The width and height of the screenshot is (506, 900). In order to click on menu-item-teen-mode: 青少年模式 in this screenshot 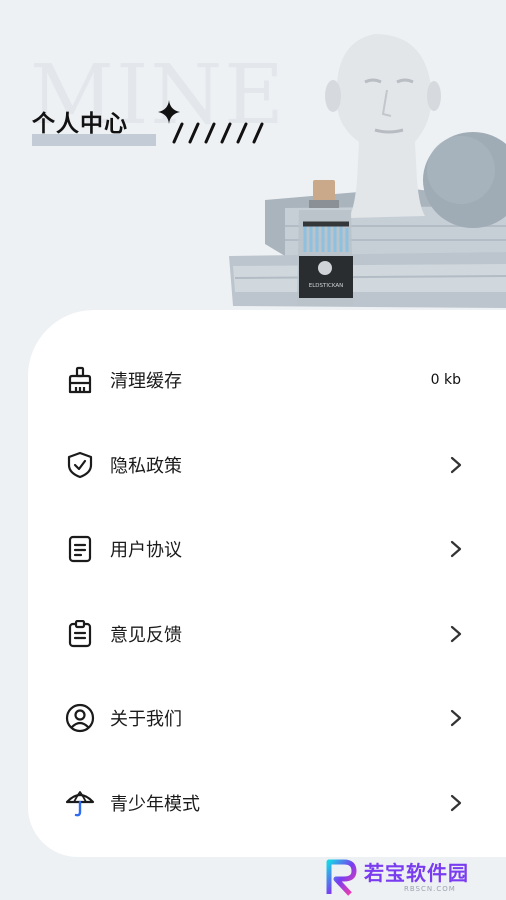, I will do `click(264, 803)`.